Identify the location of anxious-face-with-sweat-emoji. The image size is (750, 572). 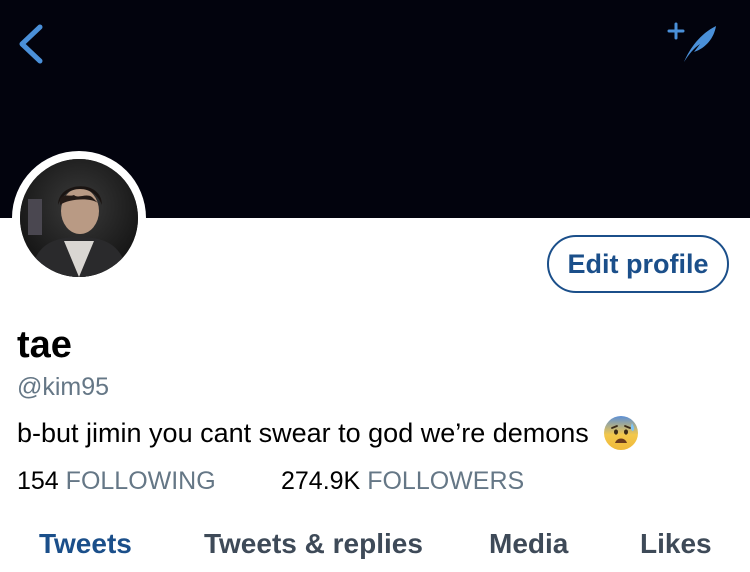
(621, 433).